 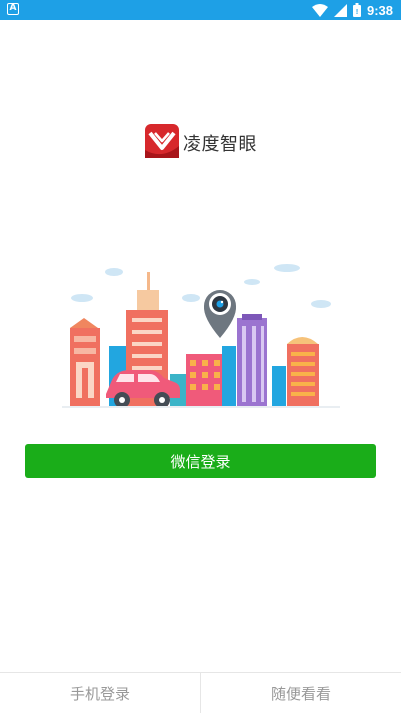 What do you see at coordinates (100, 693) in the screenshot?
I see `phone-login-button: 手机登录` at bounding box center [100, 693].